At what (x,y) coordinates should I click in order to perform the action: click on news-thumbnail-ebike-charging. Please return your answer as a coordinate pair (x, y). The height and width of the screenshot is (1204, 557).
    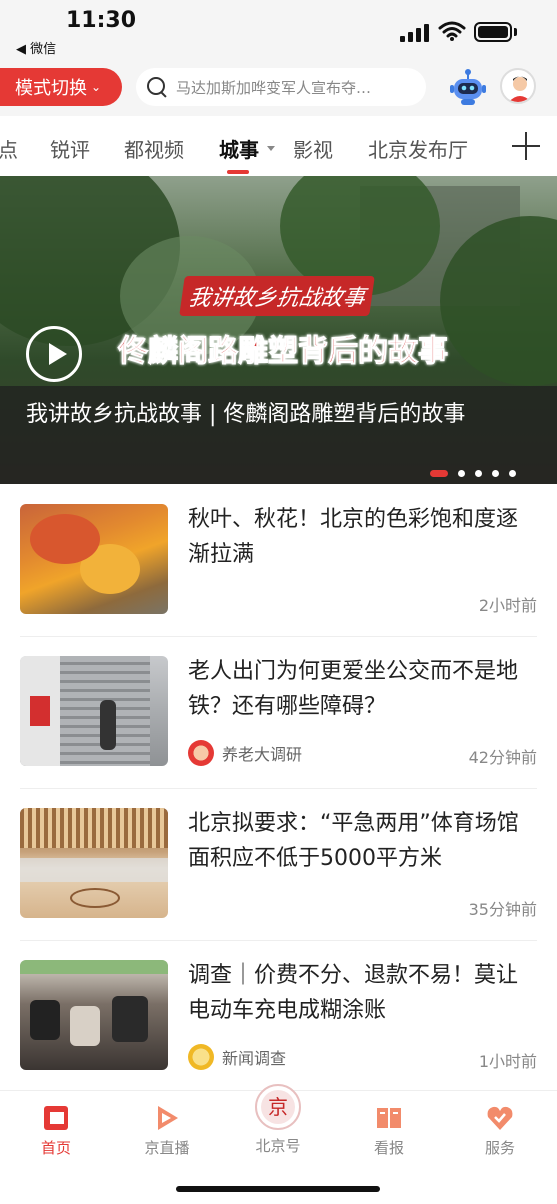
    Looking at the image, I should click on (94, 1015).